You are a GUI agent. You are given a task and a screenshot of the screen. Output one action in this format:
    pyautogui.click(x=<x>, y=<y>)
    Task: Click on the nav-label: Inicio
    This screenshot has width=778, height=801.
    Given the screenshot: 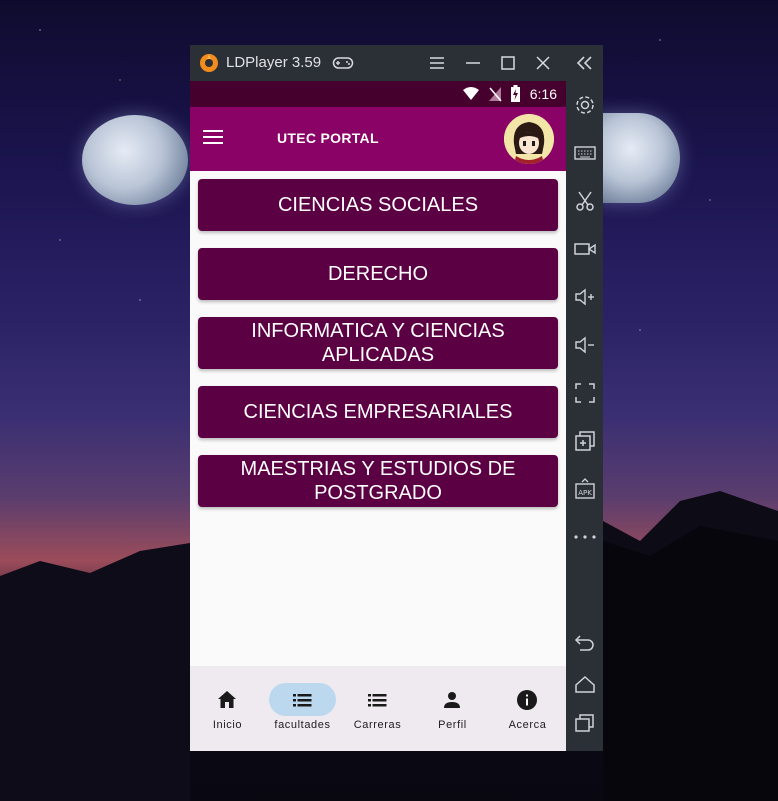 What is the action you would take?
    pyautogui.click(x=227, y=725)
    